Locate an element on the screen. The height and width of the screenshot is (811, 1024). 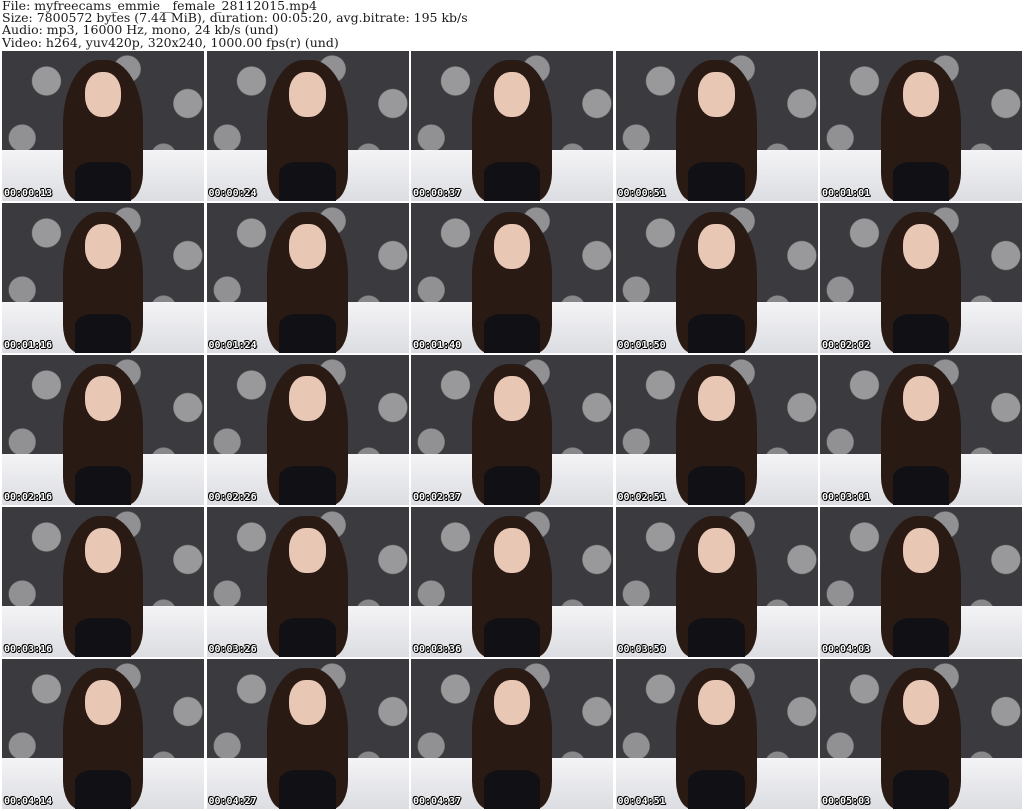
frame-timestamp: 00:00:51 is located at coordinates (641, 193).